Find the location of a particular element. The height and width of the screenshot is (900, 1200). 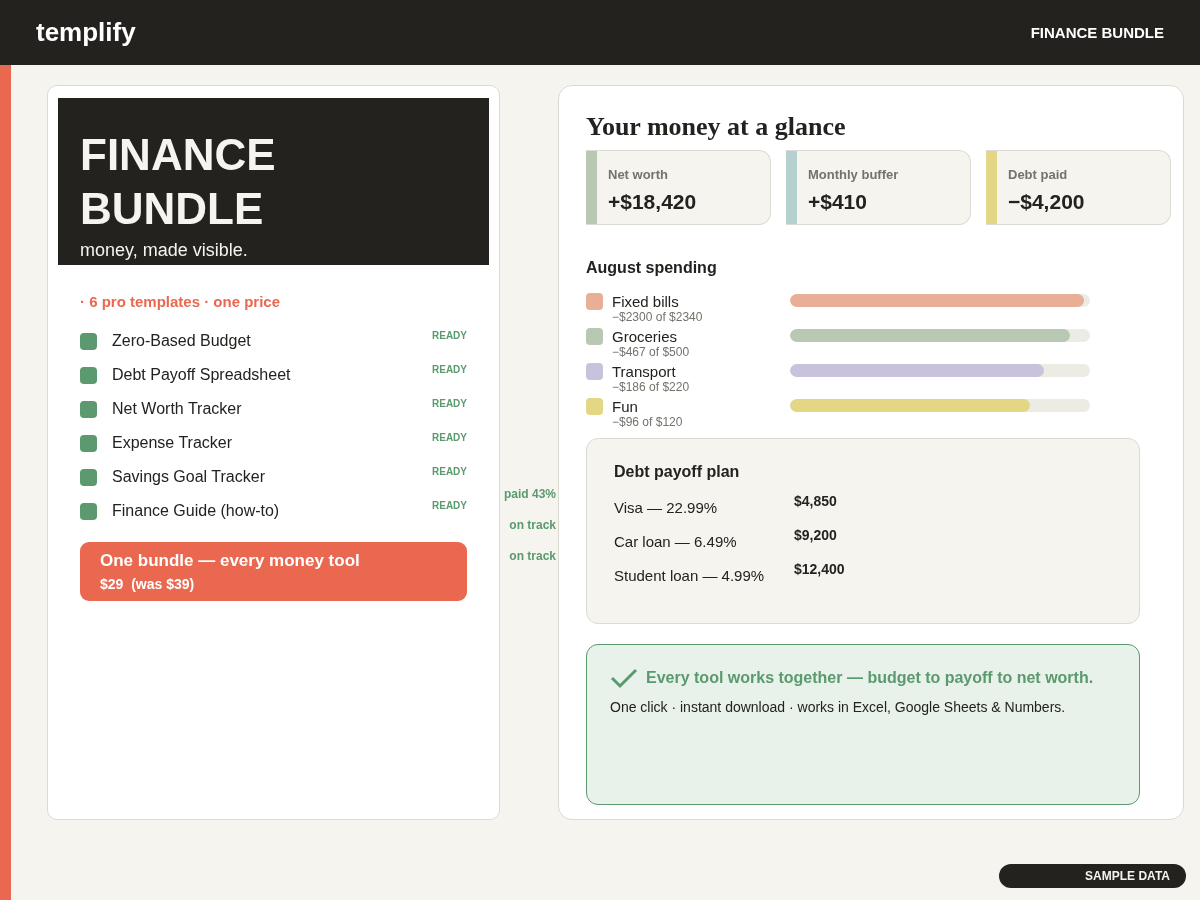

tagline: money, made visible. is located at coordinates (164, 250).